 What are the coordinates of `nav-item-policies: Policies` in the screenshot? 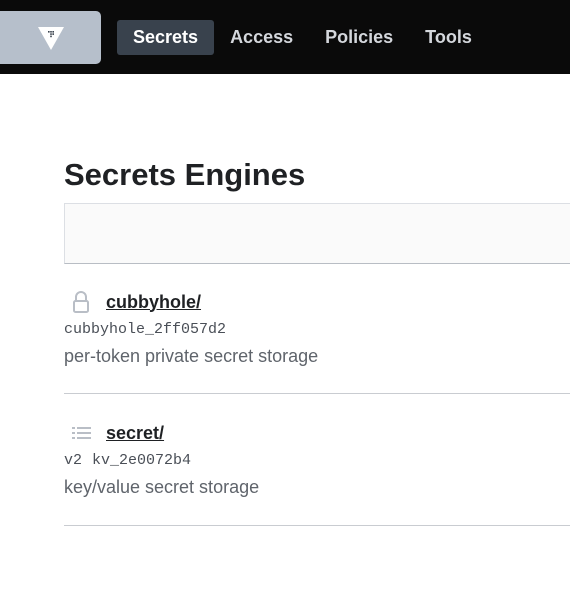 It's located at (359, 37).